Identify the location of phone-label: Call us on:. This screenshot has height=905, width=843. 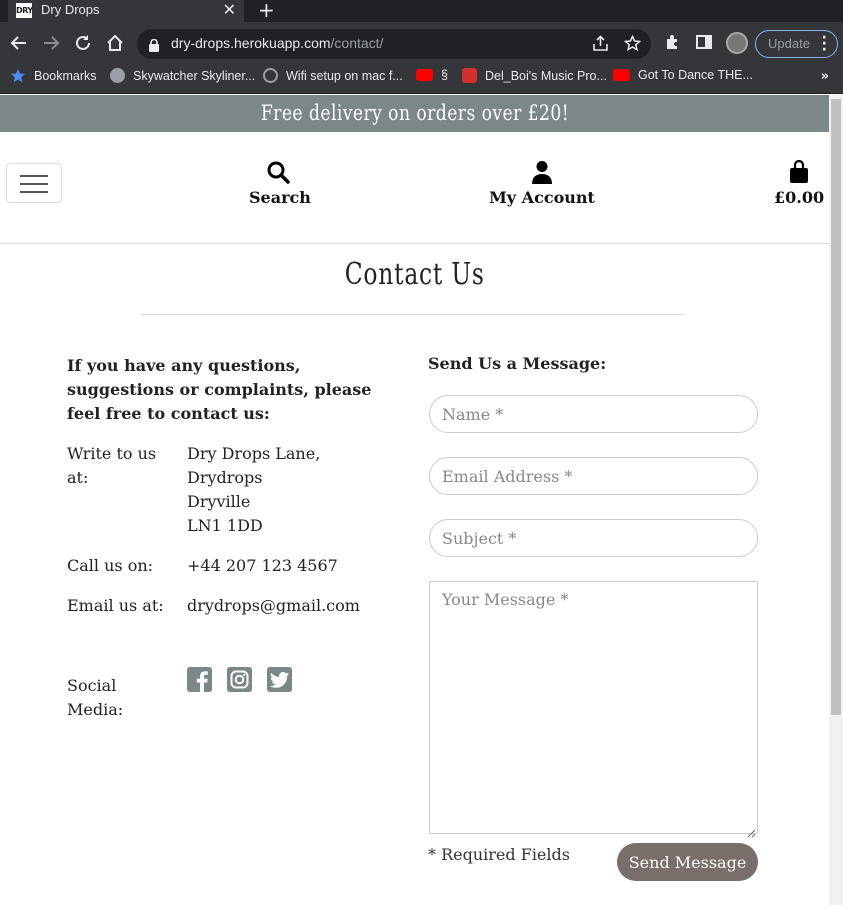
(110, 565).